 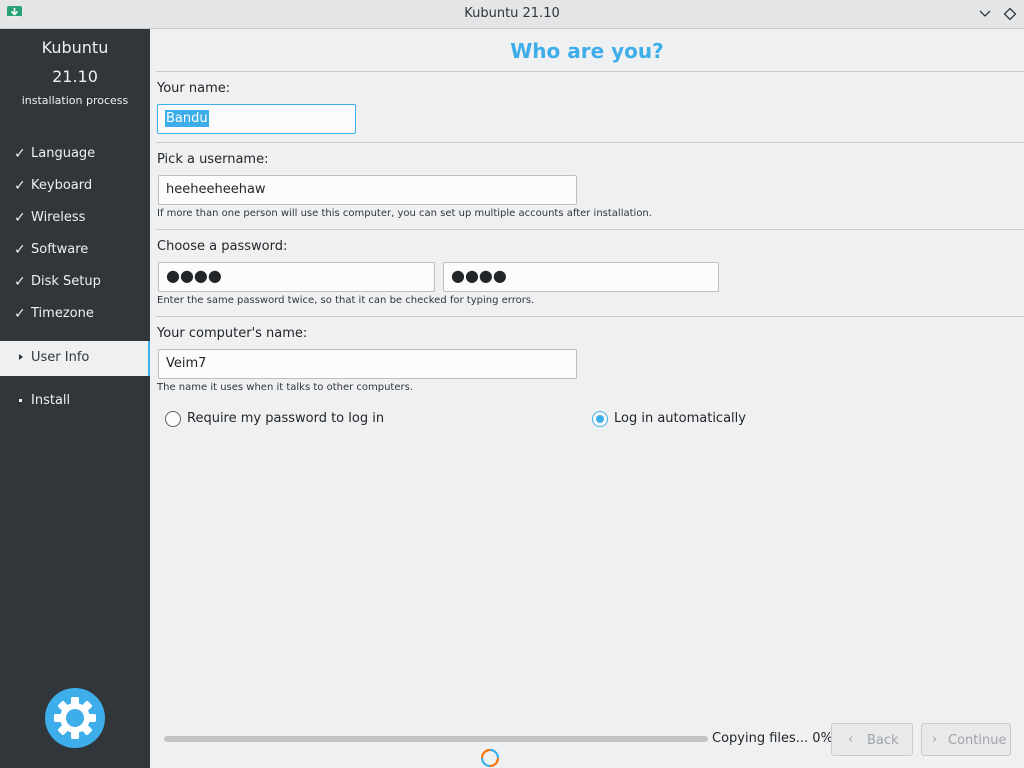 I want to click on arrow-right-icon, so click(x=21, y=357).